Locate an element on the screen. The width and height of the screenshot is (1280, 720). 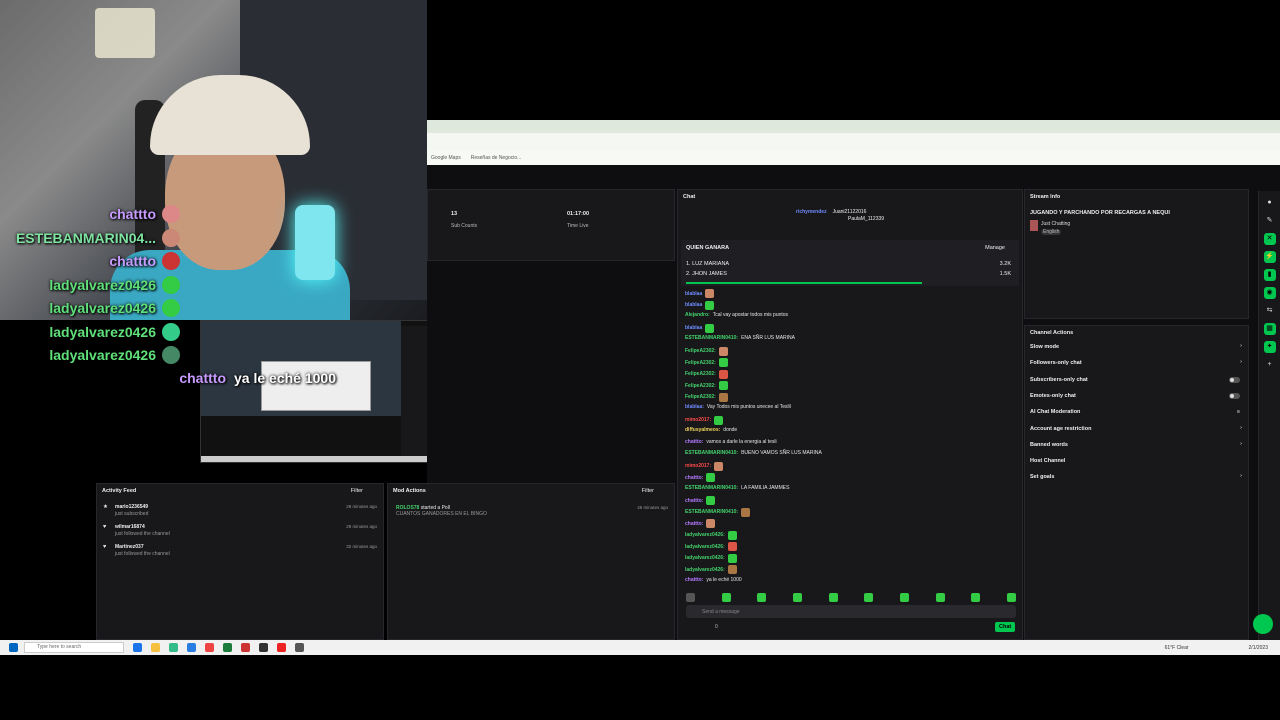
obs-icon is located at coordinates (299, 647).